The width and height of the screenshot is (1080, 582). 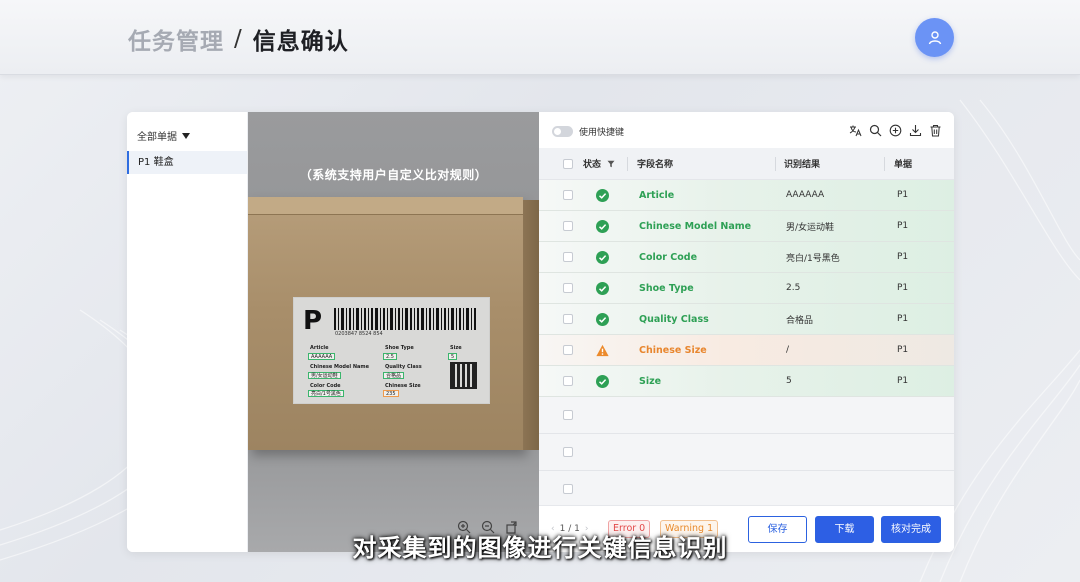 What do you see at coordinates (176, 39) in the screenshot?
I see `breadcrumb-parent: 任务管理` at bounding box center [176, 39].